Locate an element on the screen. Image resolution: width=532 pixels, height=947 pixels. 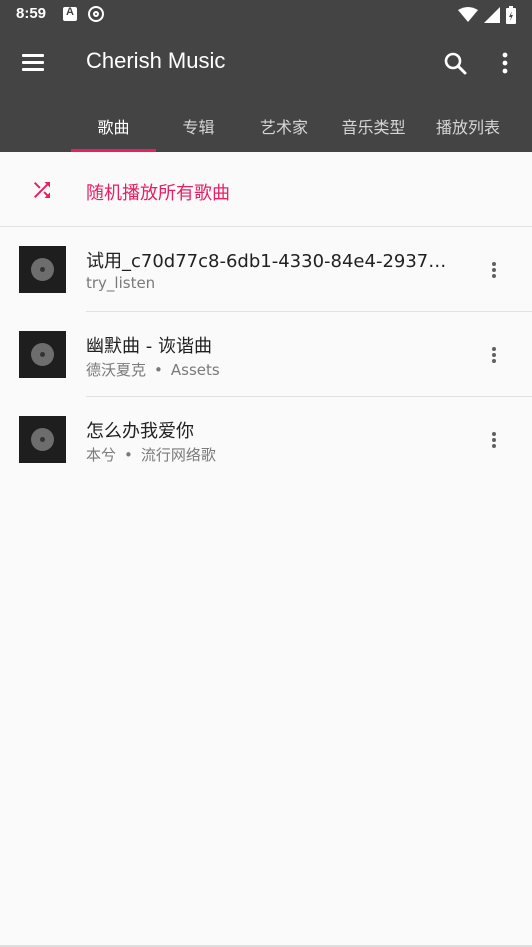
song-item: 怎么办我爱你 本兮 • 流行网络歌 is located at coordinates (266, 439).